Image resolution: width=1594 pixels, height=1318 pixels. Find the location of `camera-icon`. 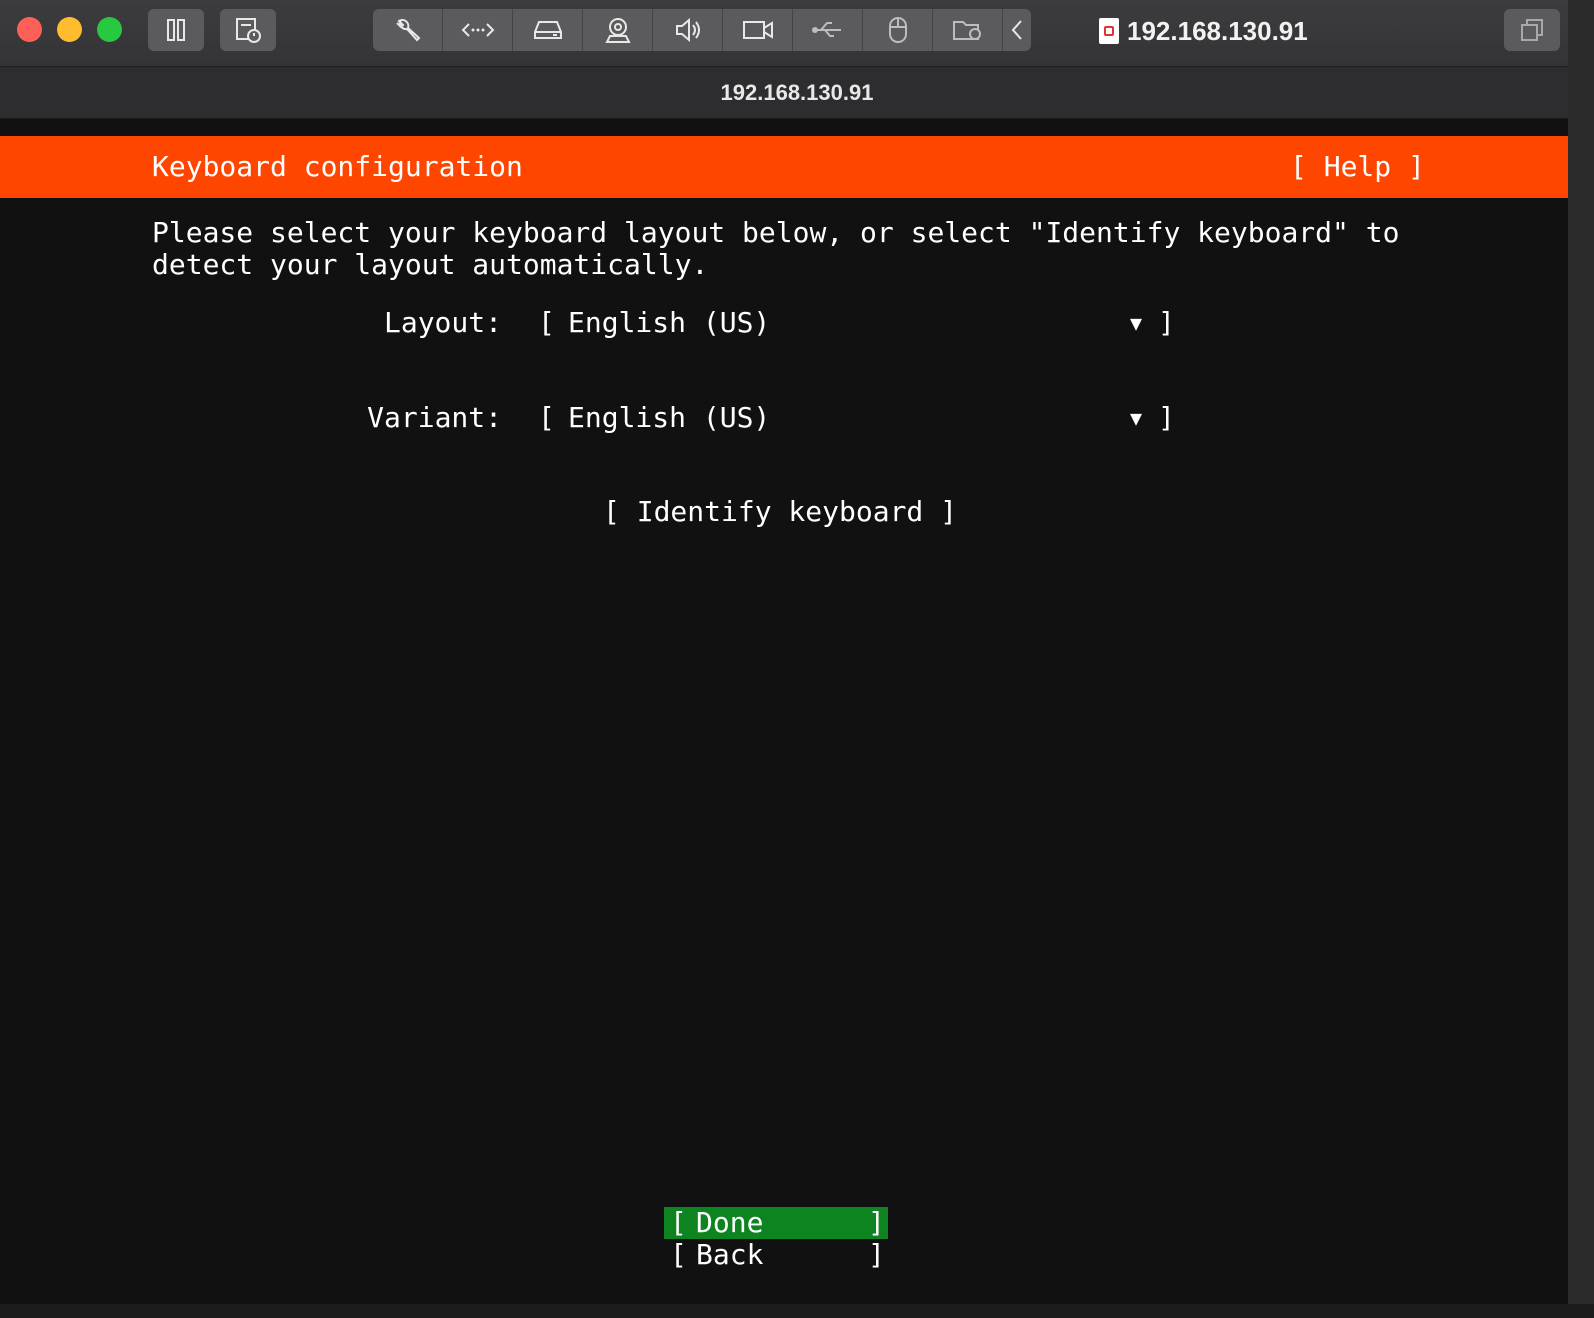

camera-icon is located at coordinates (618, 30).